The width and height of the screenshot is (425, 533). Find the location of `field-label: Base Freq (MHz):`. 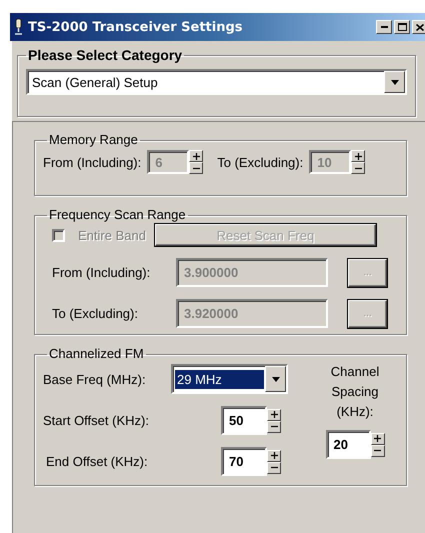

field-label: Base Freq (MHz): is located at coordinates (95, 379).